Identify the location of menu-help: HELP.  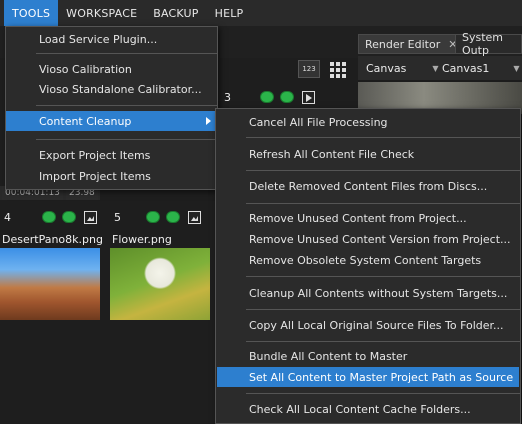
(229, 13).